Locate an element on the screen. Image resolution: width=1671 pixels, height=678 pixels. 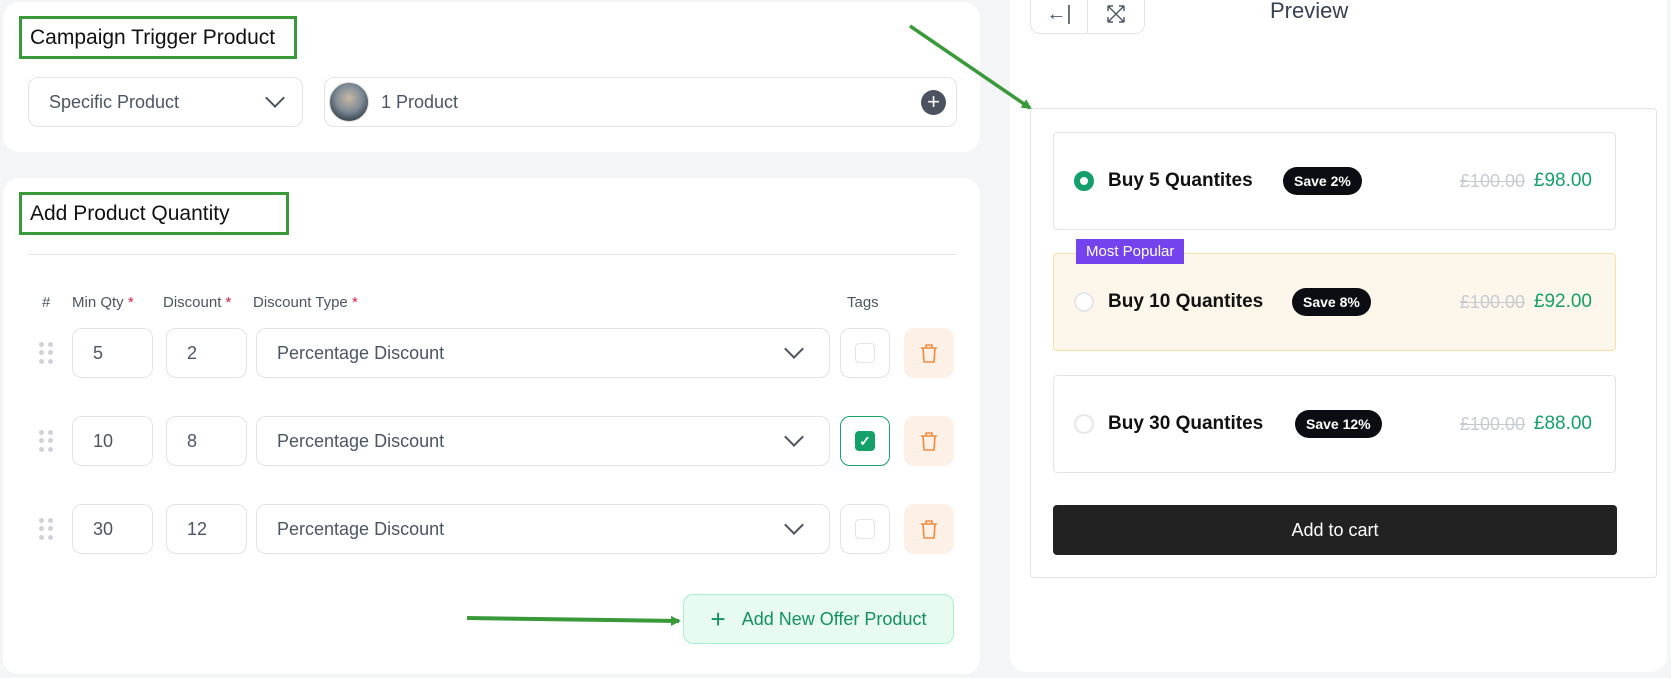
offer-label: Buy 5 Quantites is located at coordinates (1180, 180).